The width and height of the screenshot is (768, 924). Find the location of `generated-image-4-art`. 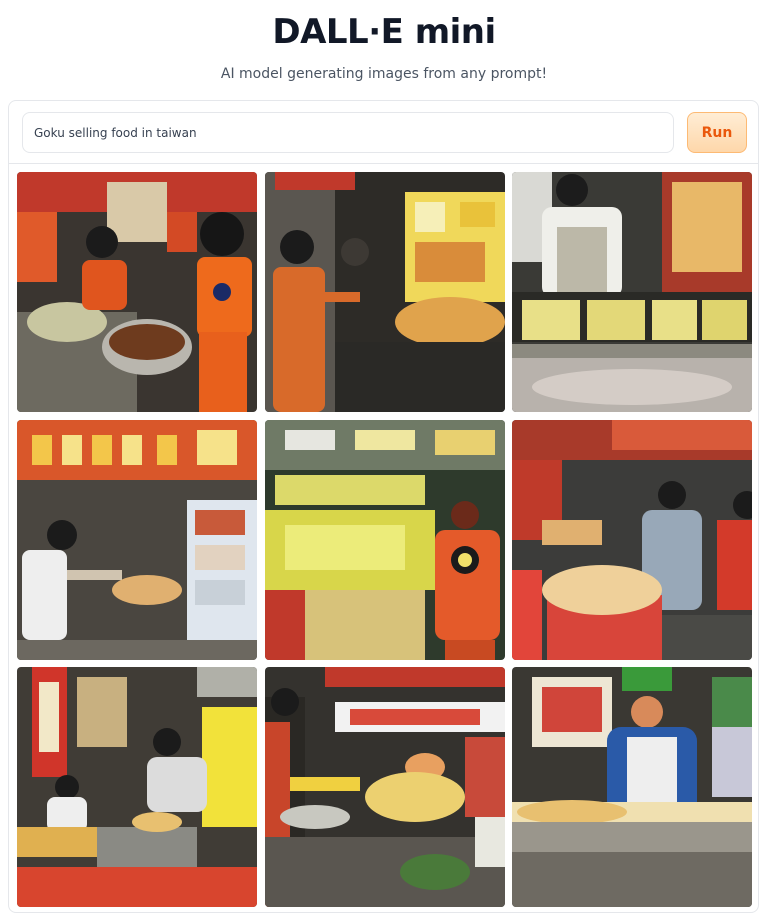

generated-image-4-art is located at coordinates (137, 540).